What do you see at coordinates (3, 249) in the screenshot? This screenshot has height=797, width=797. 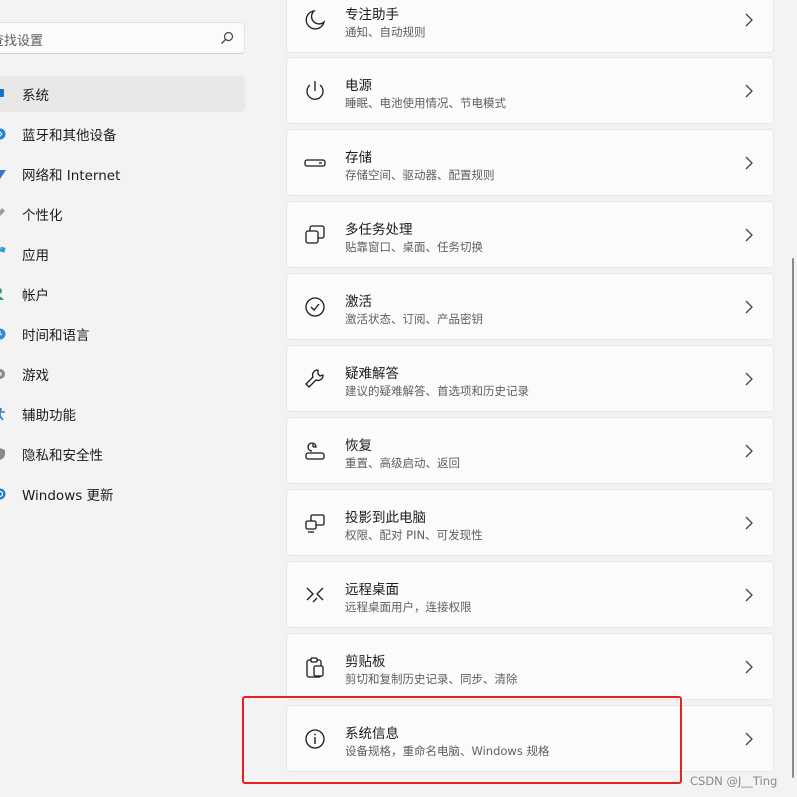 I see `apps-icon` at bounding box center [3, 249].